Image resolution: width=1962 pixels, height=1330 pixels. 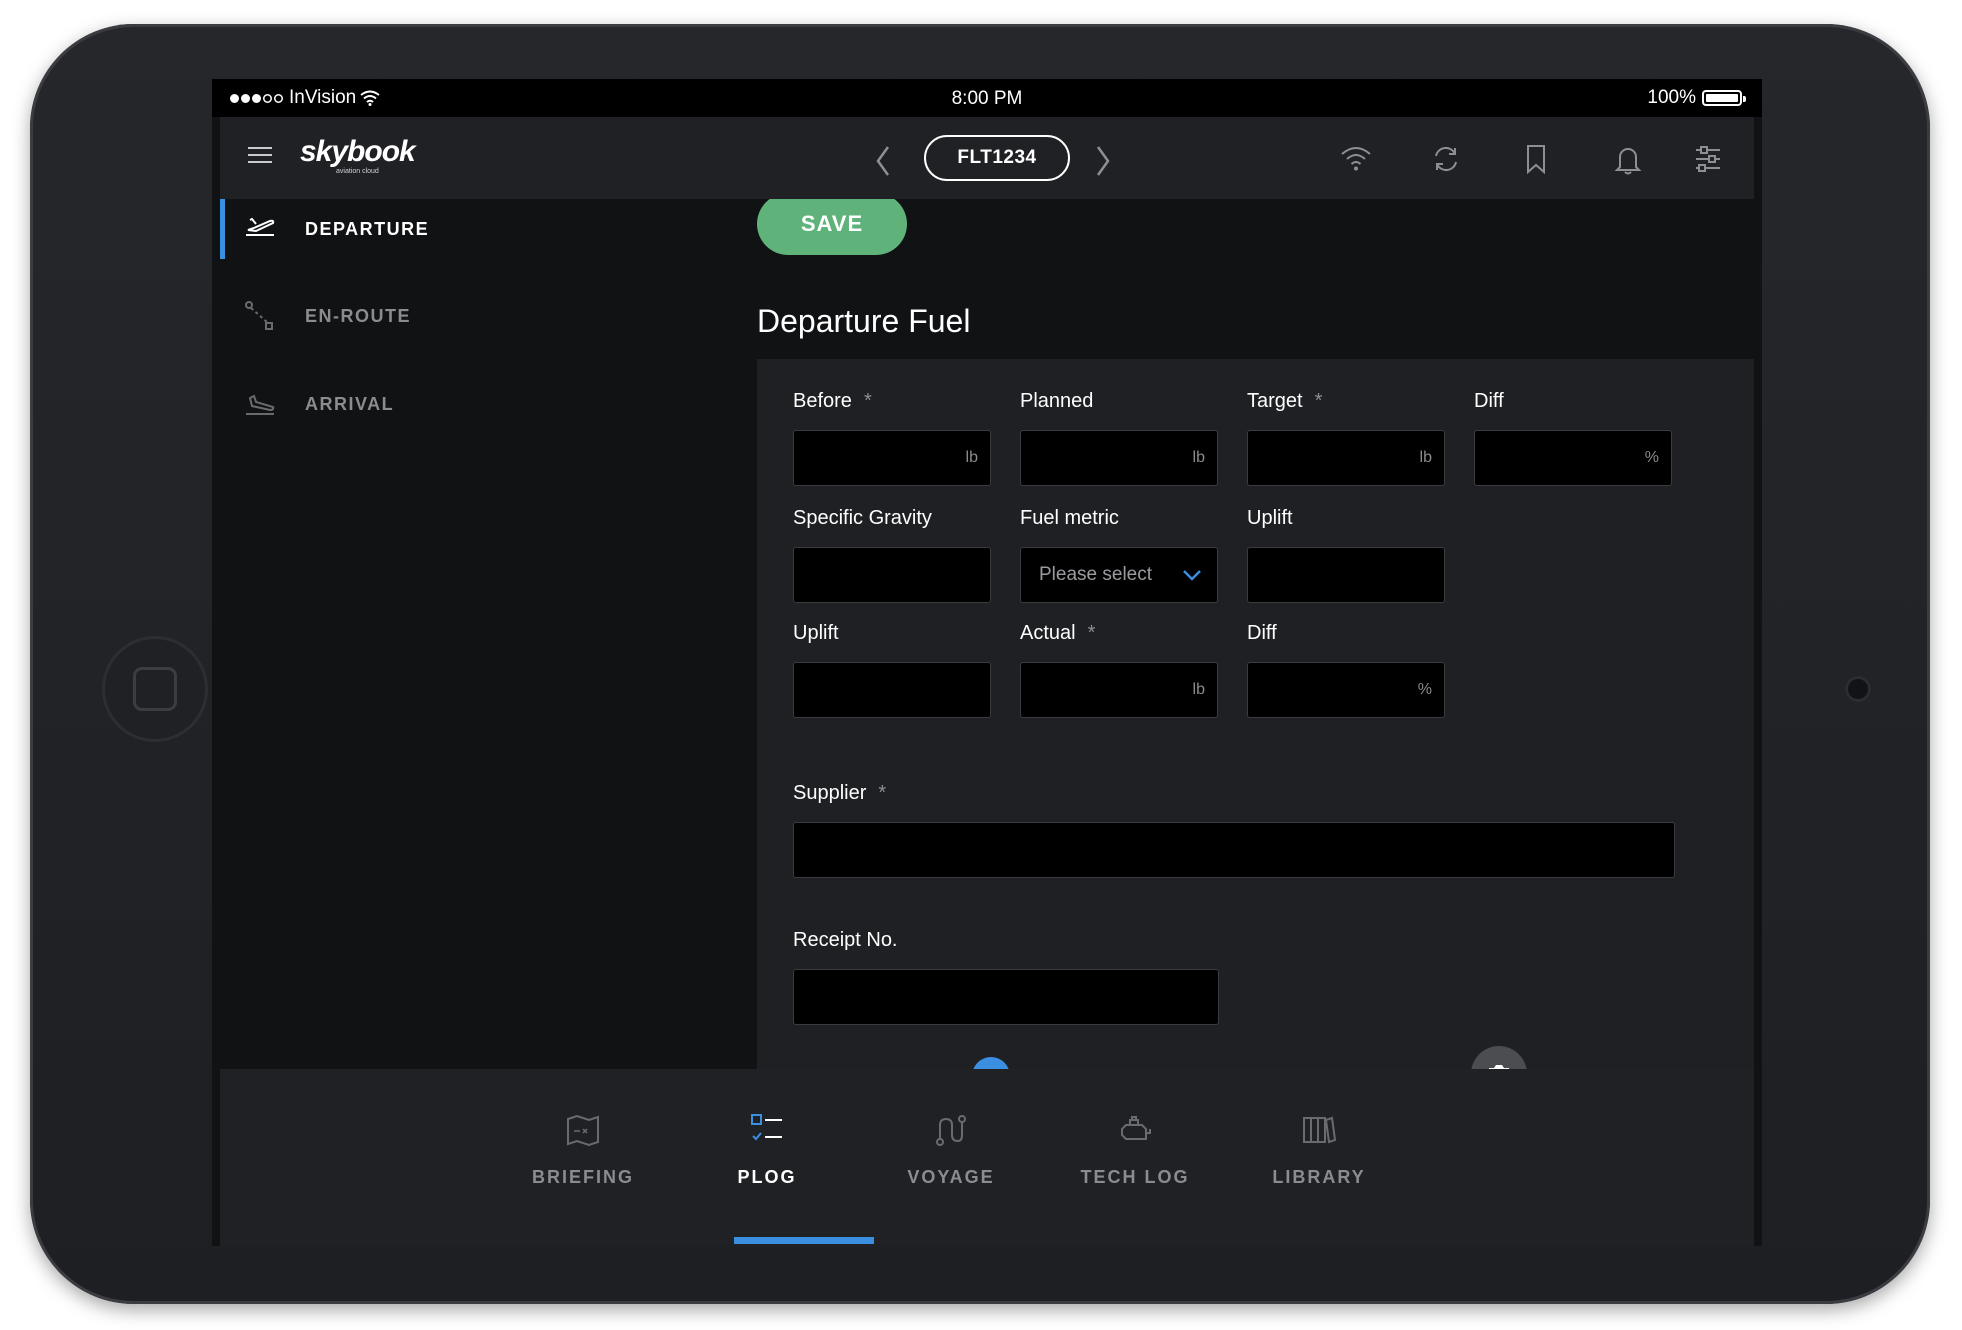 I want to click on uplift-field: Uplift, so click(x=1346, y=553).